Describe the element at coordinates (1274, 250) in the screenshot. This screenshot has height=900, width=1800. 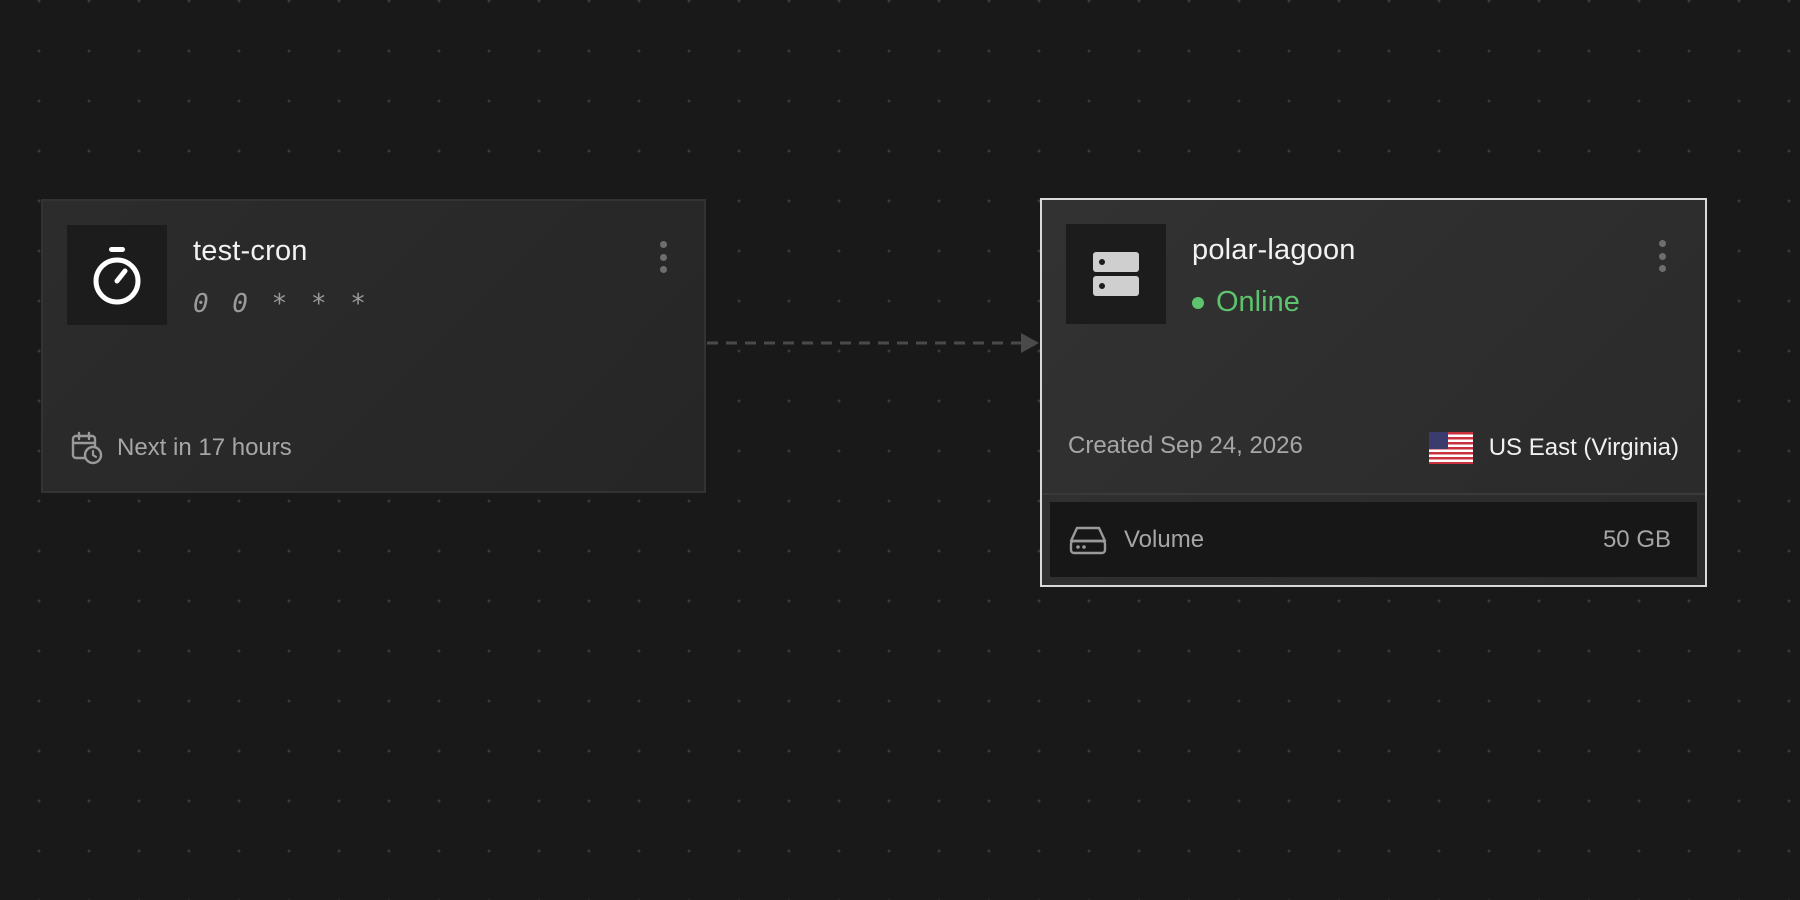
I see `service-name: polar-lagoon` at that location.